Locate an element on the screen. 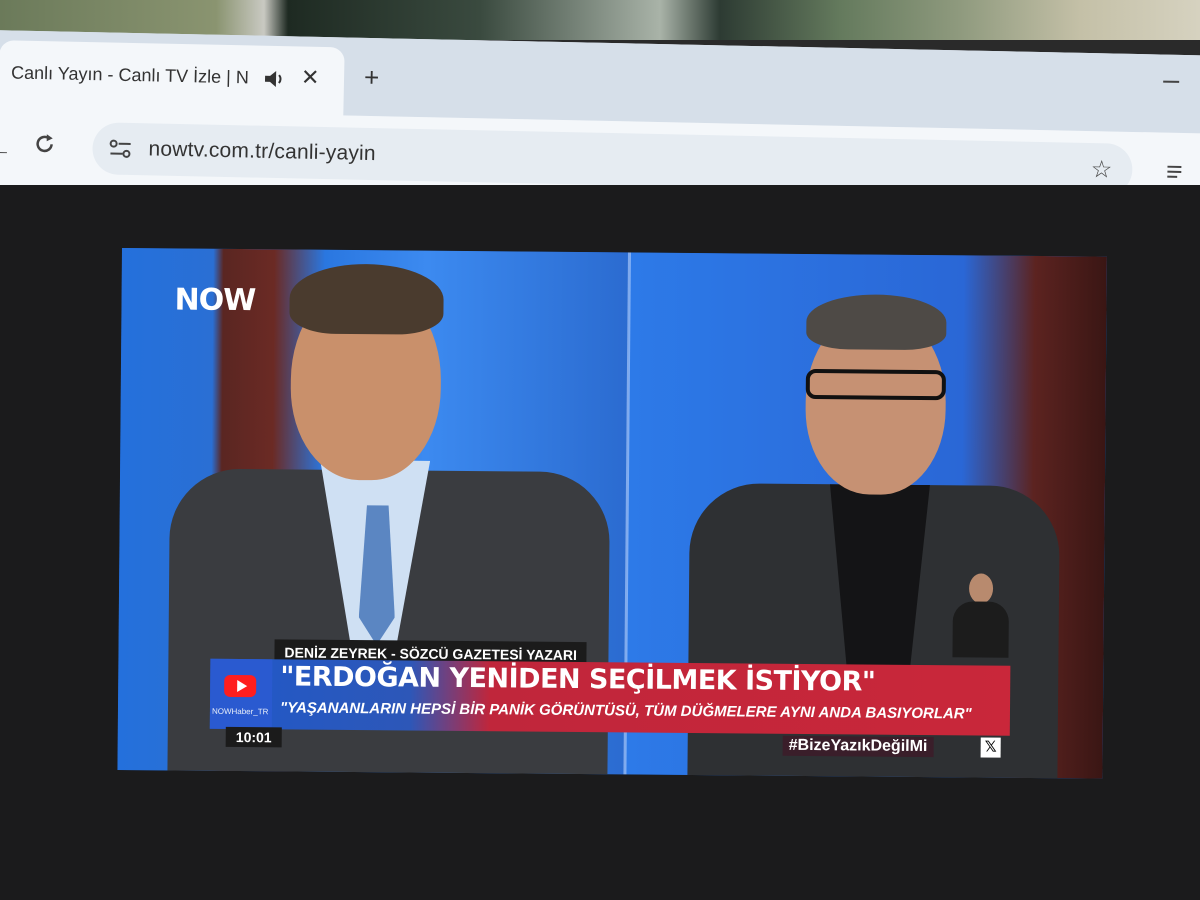 The image size is (1200, 900). youtube-handle: NOWHaber_TR is located at coordinates (240, 711).